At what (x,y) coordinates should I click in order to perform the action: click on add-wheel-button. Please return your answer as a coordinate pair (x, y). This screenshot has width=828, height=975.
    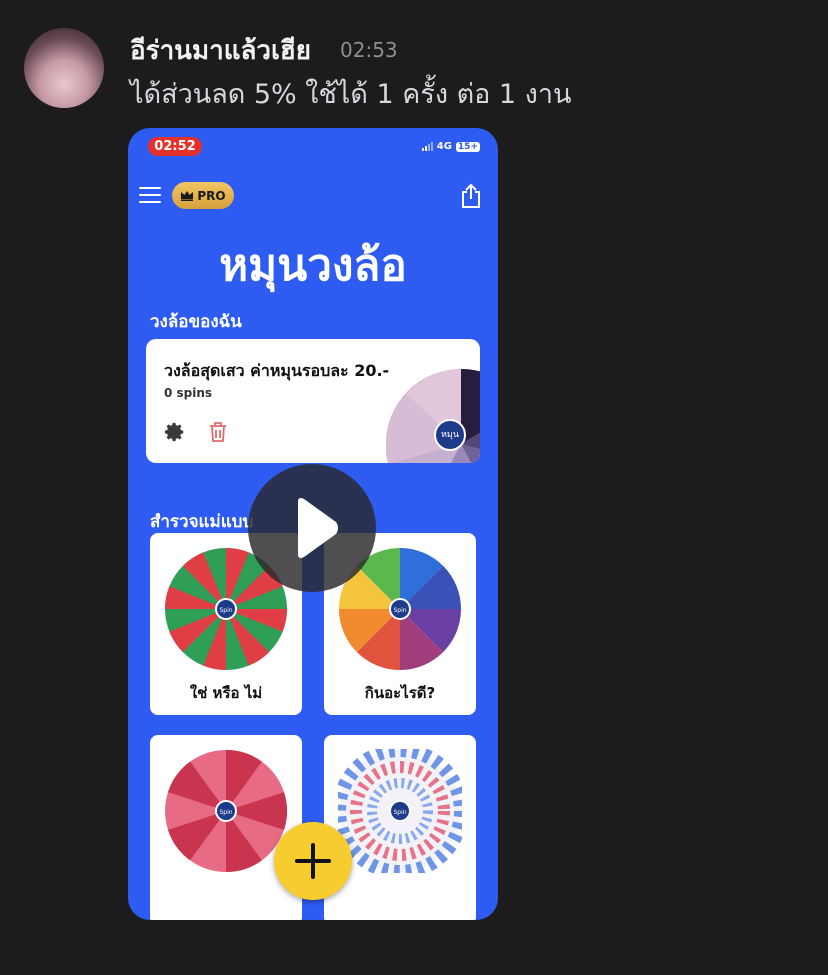
    Looking at the image, I should click on (313, 861).